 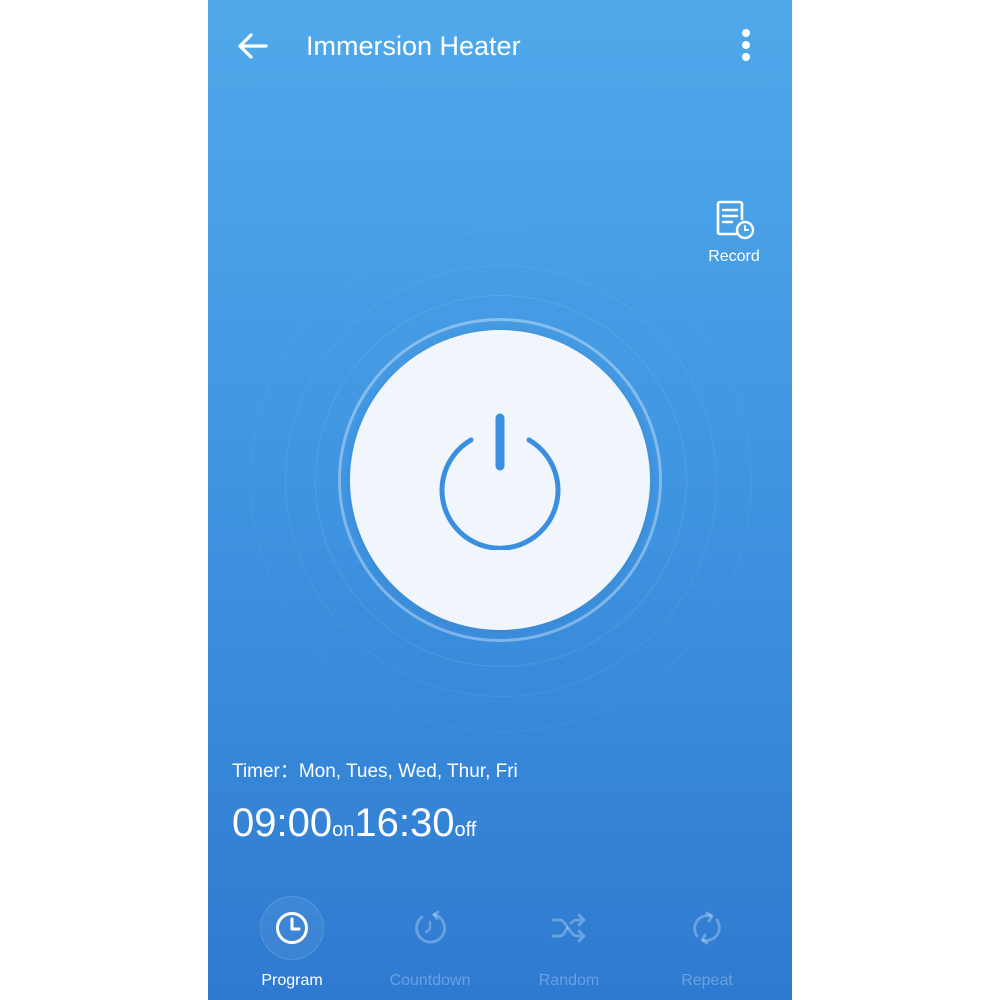 What do you see at coordinates (465, 830) in the screenshot?
I see `off-label: off` at bounding box center [465, 830].